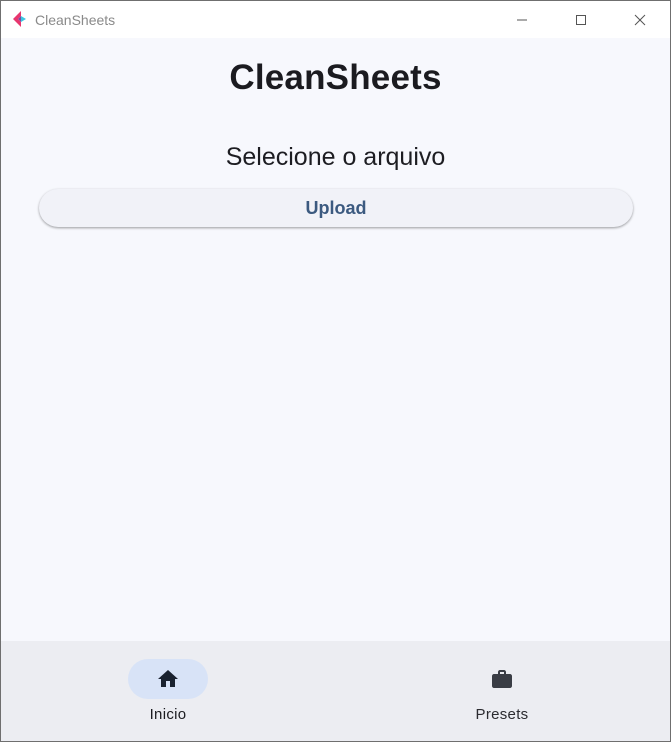  I want to click on briefcase-icon, so click(502, 679).